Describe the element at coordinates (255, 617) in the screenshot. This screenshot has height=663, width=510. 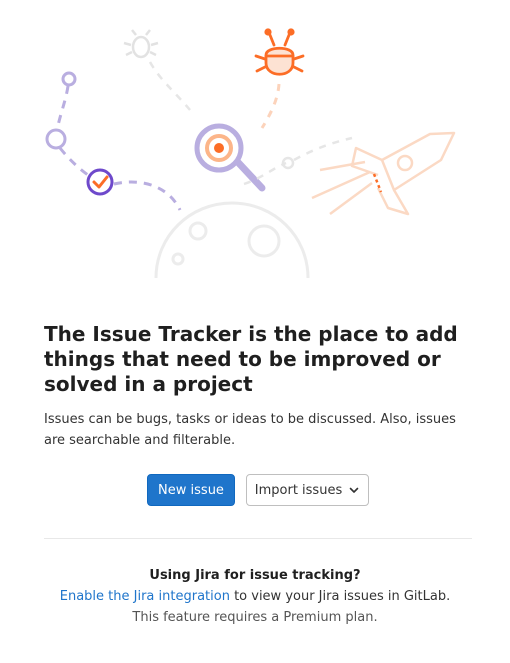
I see `premium-note: This feature requires a Premium plan.` at that location.